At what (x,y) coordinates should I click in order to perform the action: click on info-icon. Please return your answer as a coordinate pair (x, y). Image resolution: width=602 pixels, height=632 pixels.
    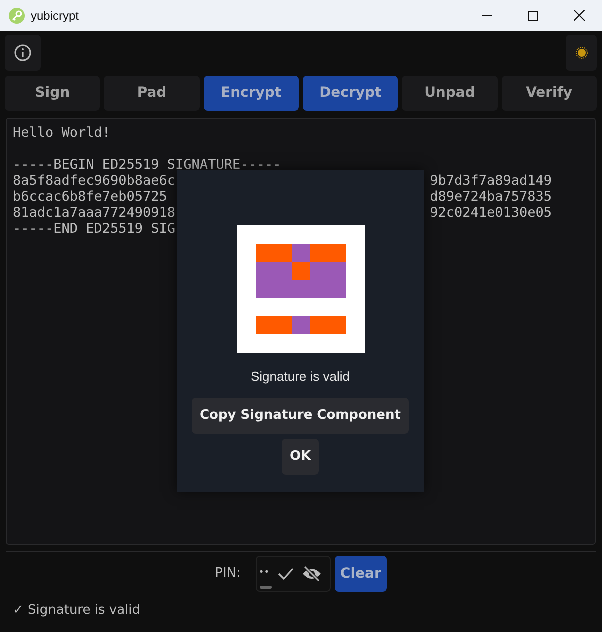
    Looking at the image, I should click on (23, 53).